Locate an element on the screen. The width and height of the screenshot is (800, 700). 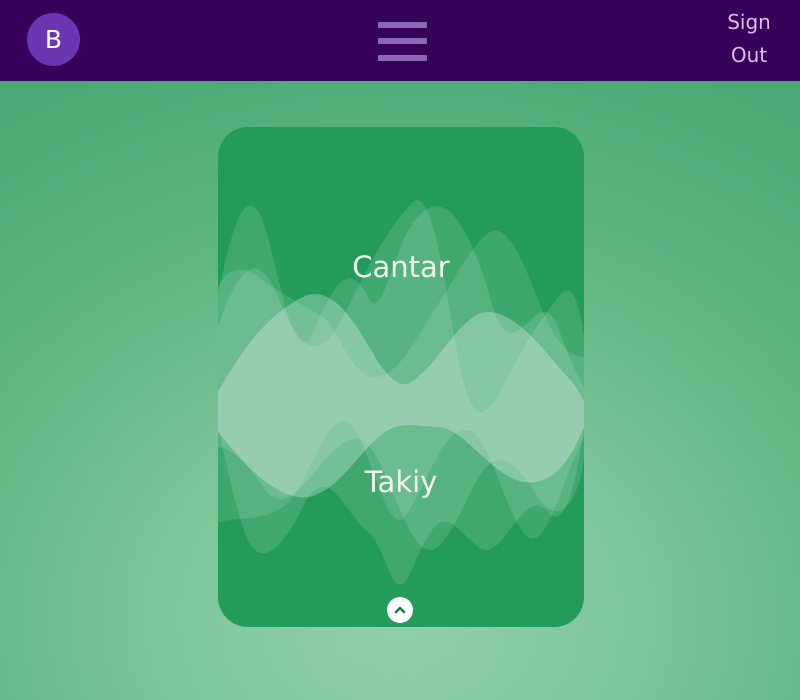
flip-card-button is located at coordinates (400, 610).